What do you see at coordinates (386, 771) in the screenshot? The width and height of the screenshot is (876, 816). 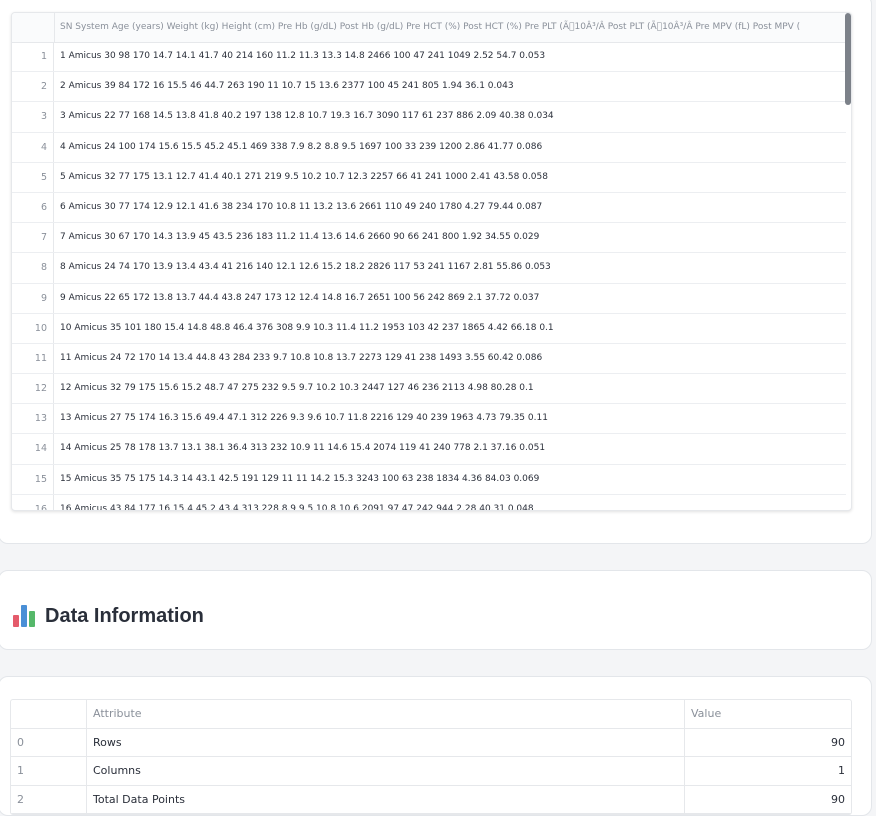 I see `attribute-cell: Columns` at bounding box center [386, 771].